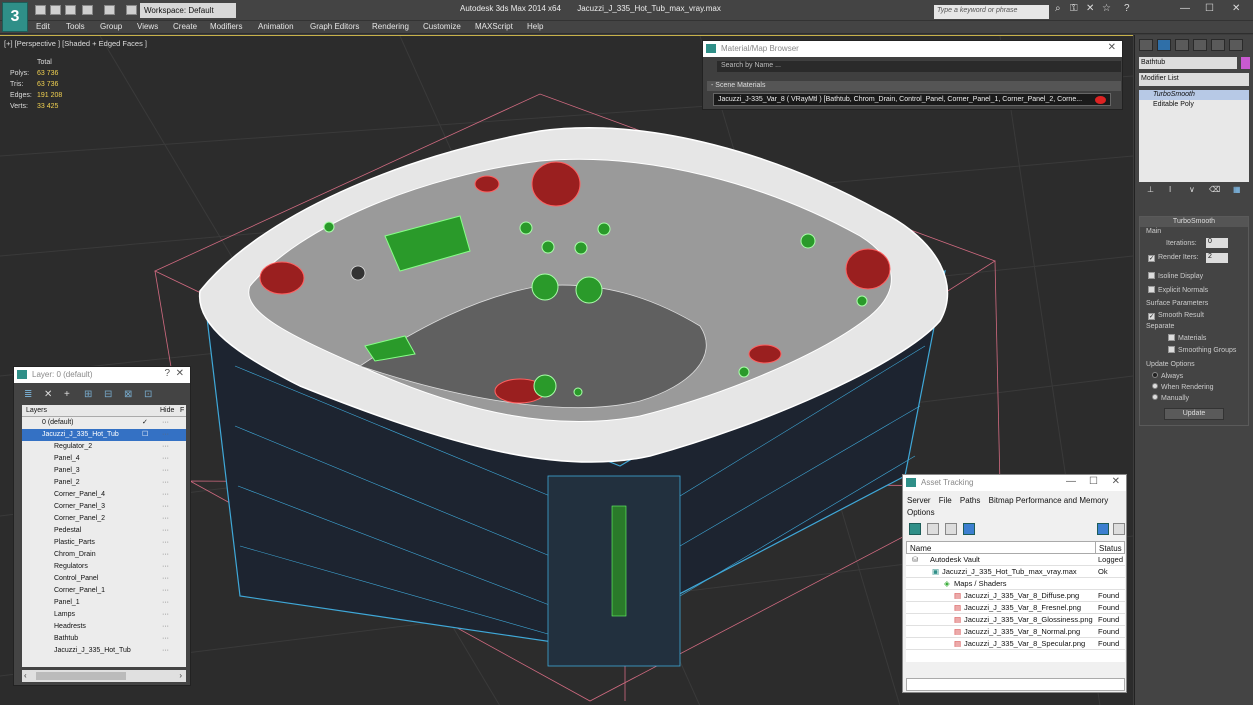 This screenshot has height=705, width=1253. I want to click on hide-all-icon: ⊠, so click(128, 394).